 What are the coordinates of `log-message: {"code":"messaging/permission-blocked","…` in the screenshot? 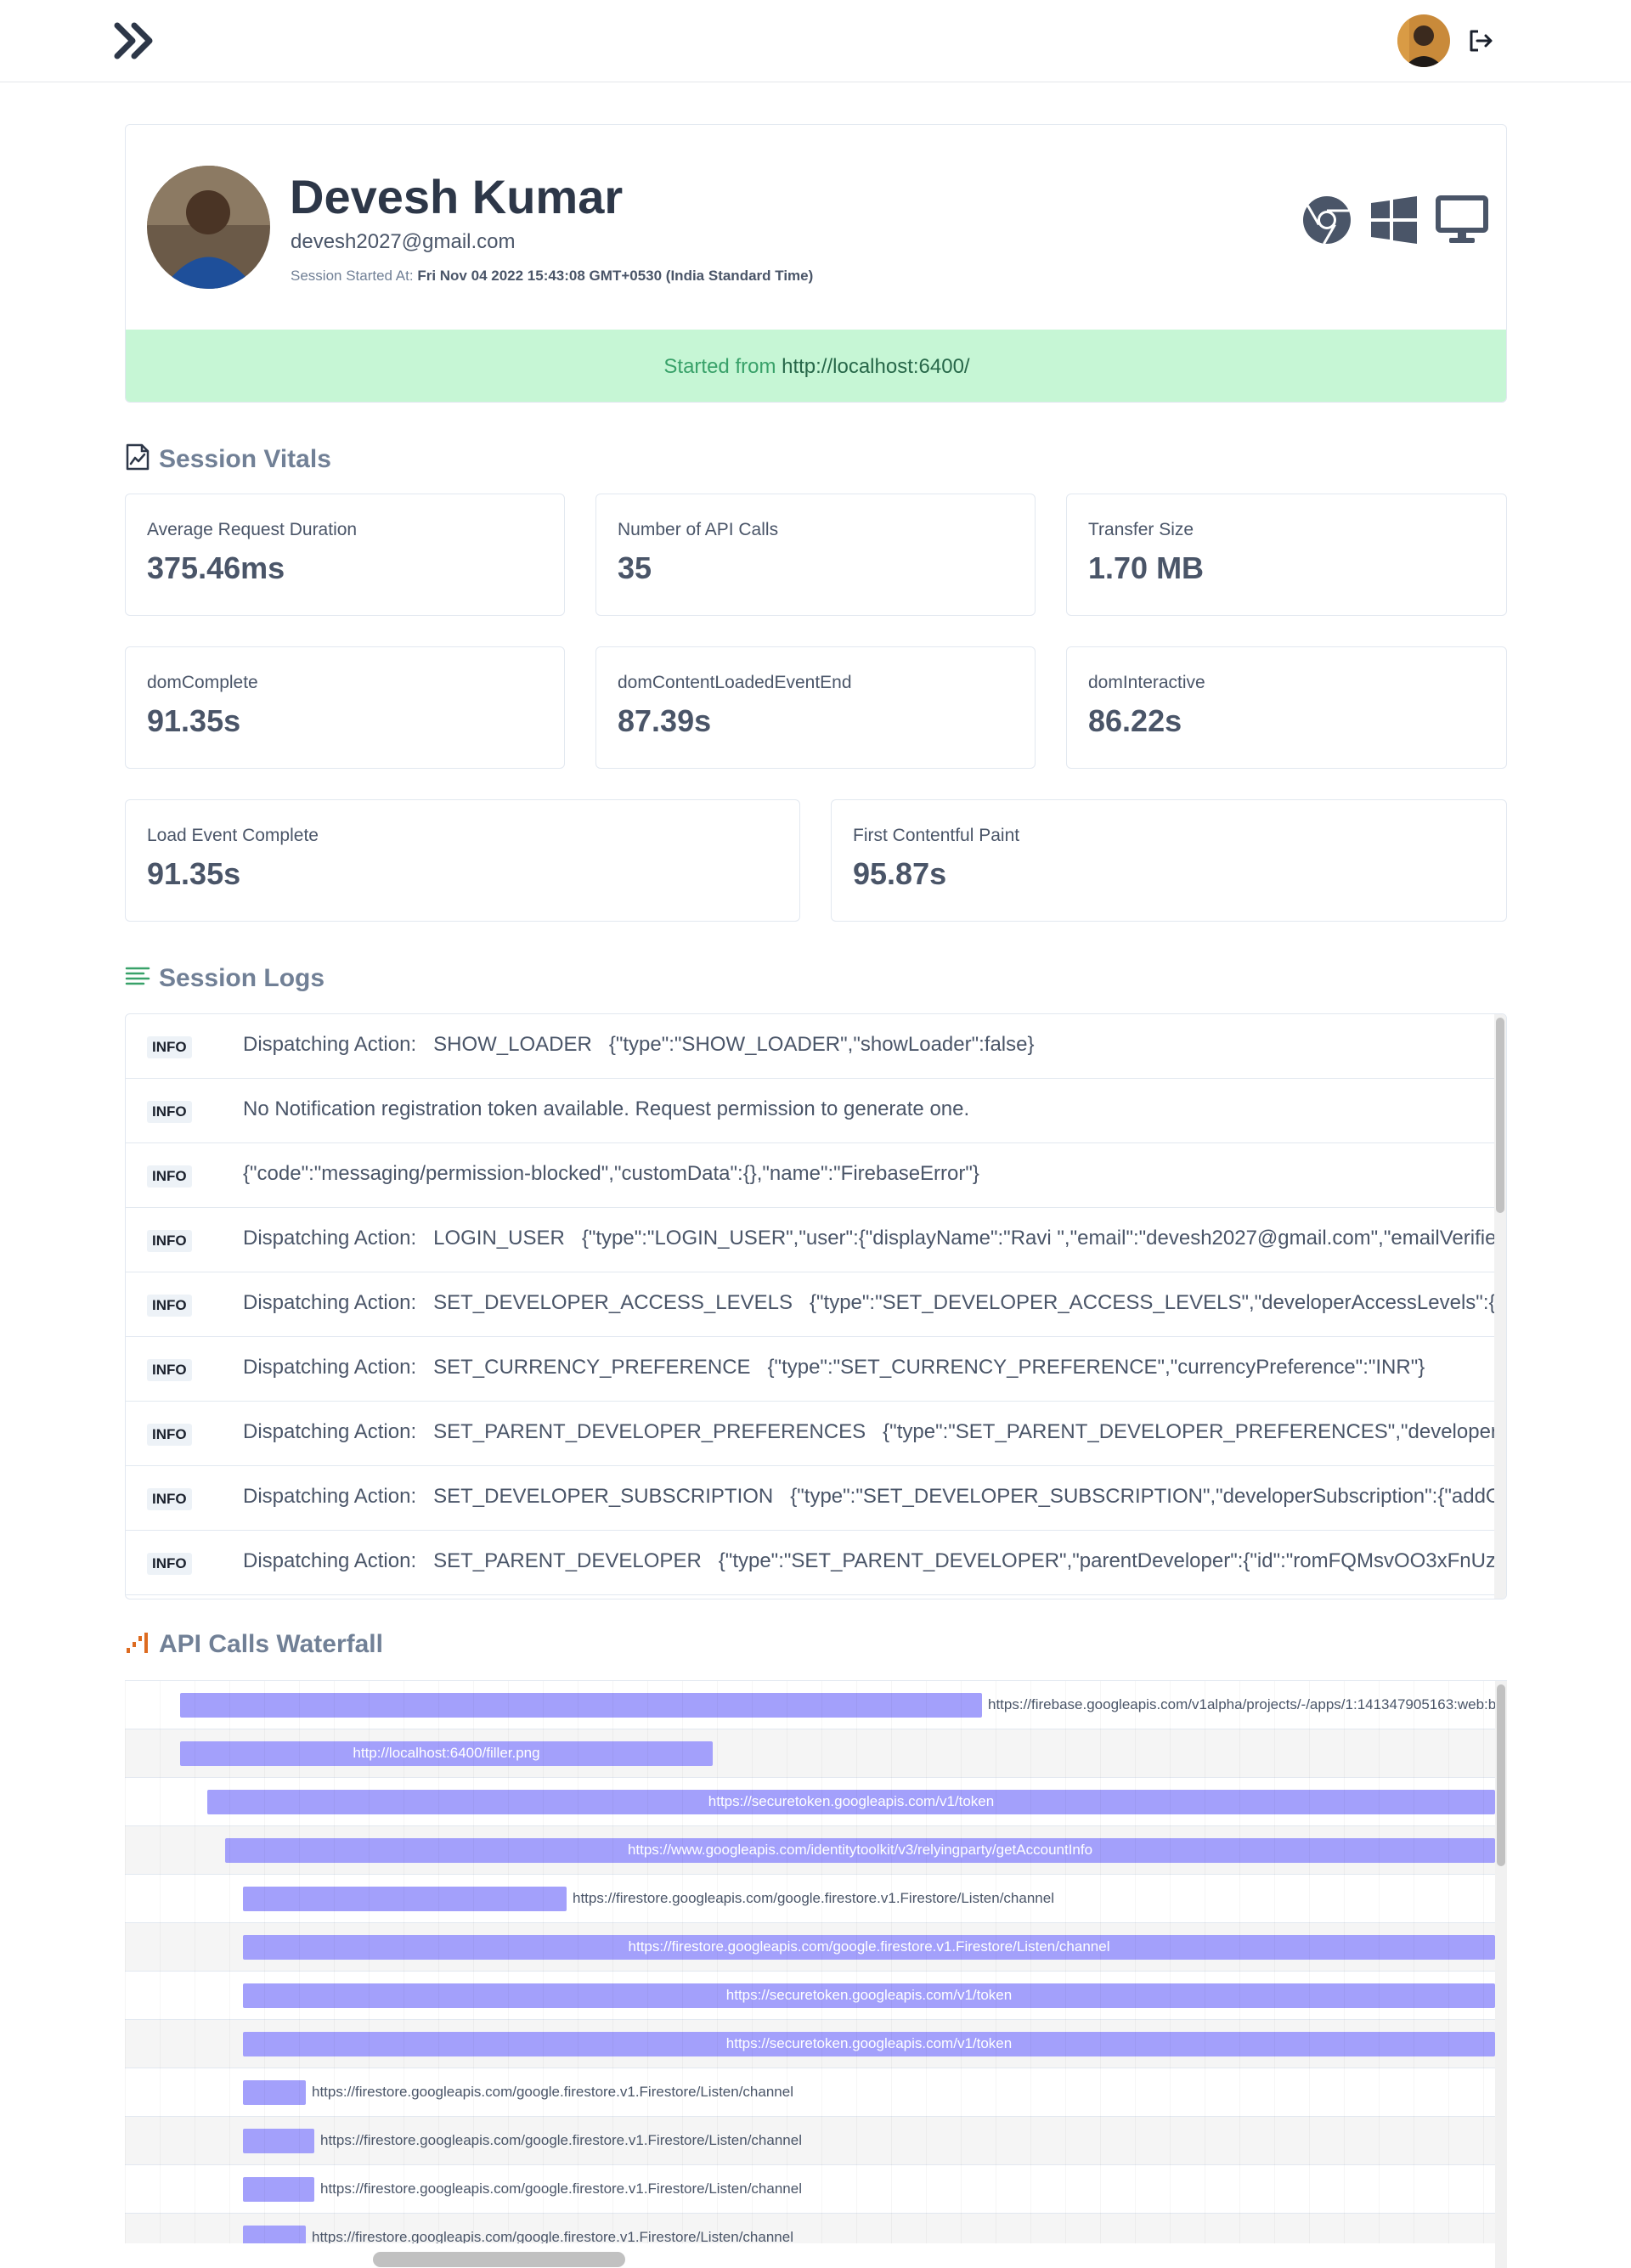 It's located at (611, 1173).